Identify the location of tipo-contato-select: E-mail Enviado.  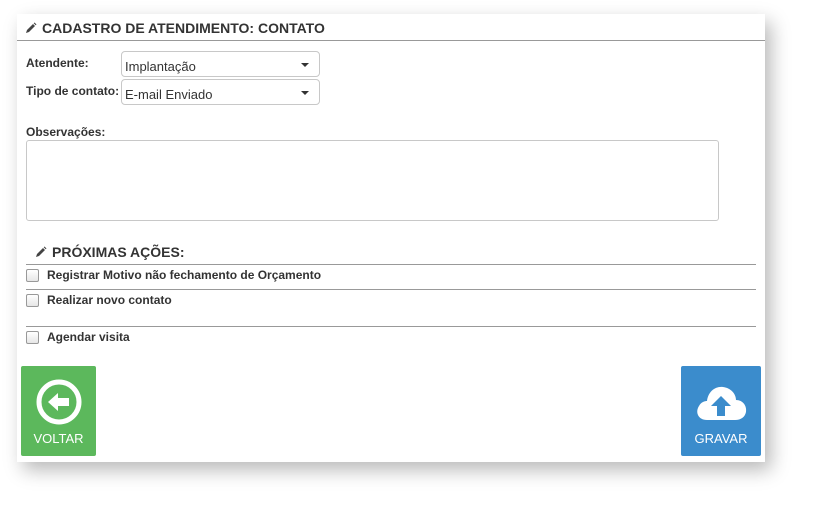
(220, 92).